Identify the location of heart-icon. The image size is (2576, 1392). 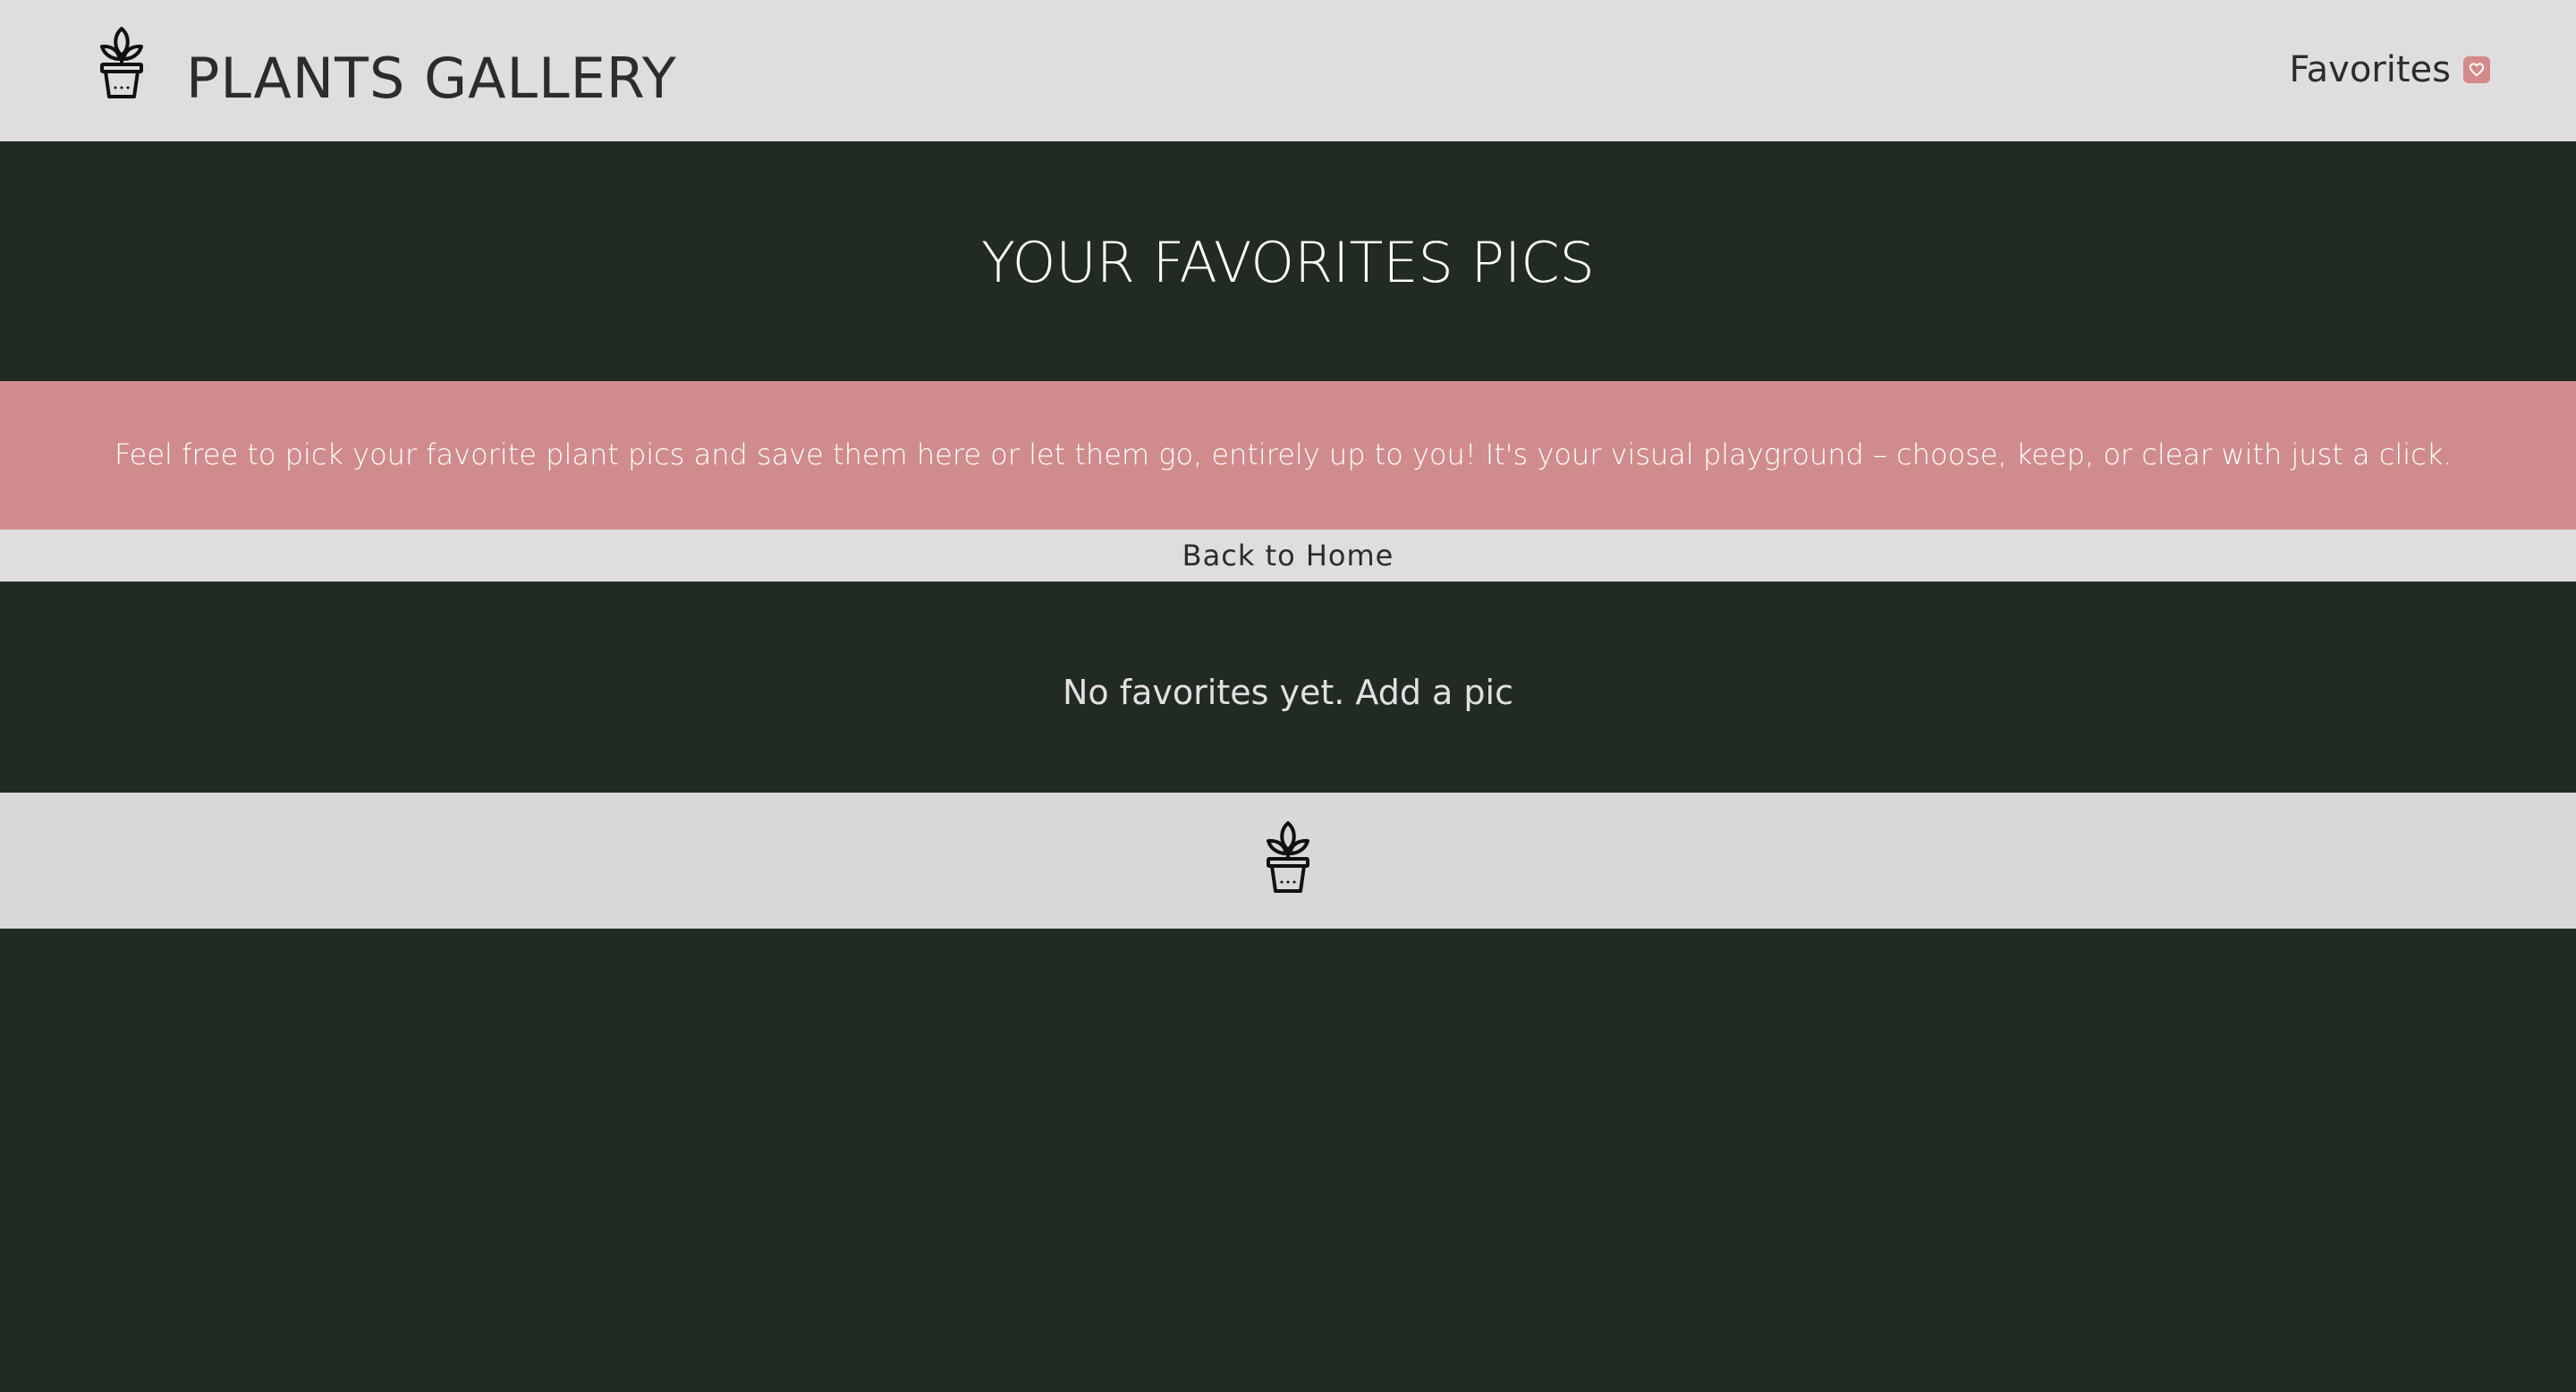
(2477, 70).